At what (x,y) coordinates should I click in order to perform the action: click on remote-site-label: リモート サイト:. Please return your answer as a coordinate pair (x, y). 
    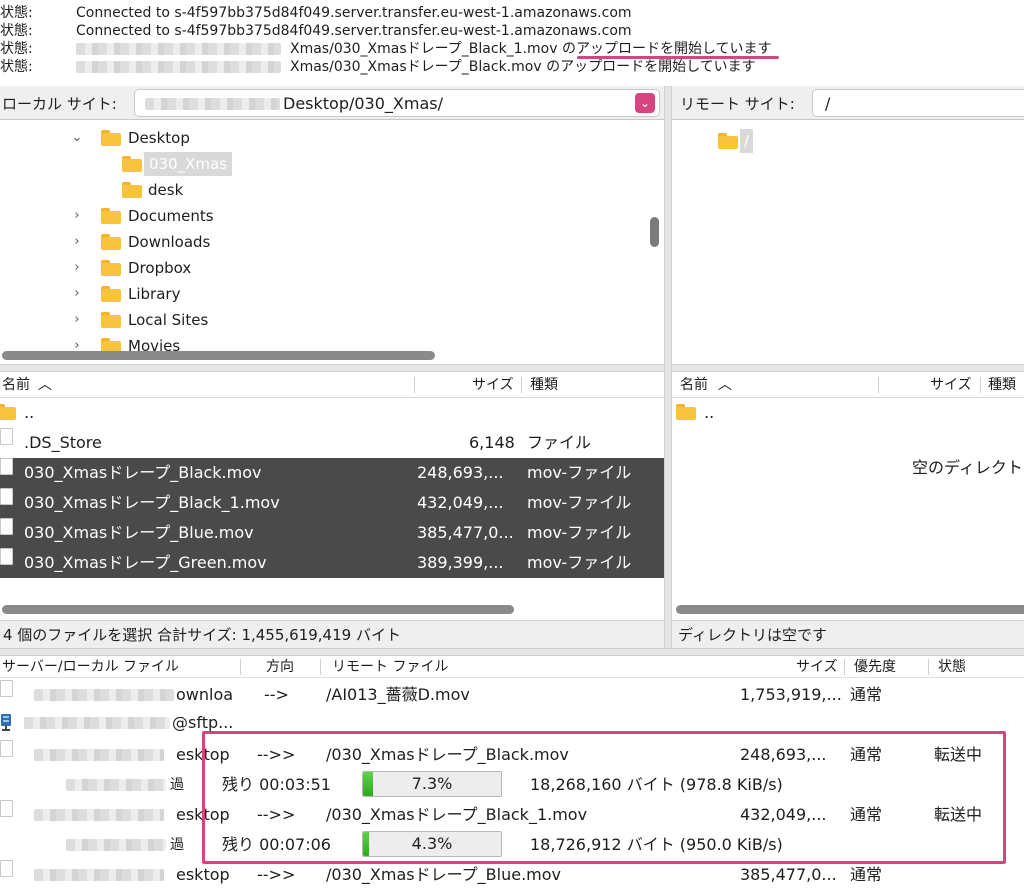
    Looking at the image, I should click on (737, 104).